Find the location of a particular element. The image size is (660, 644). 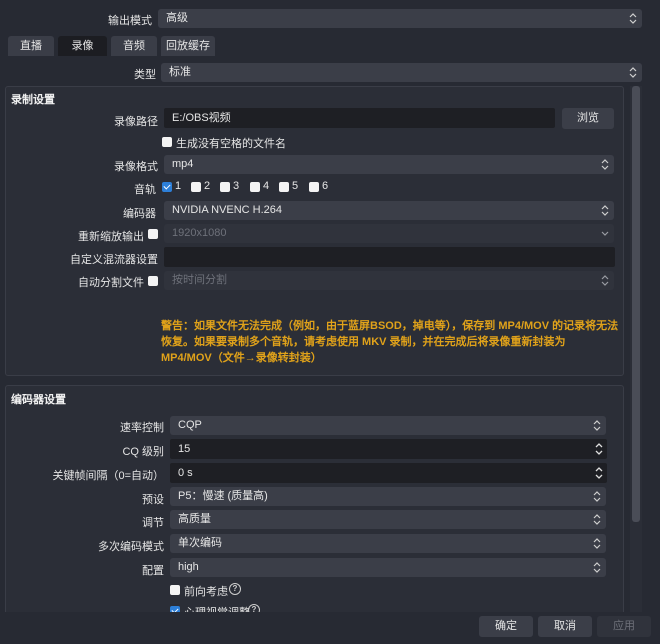

rate-control-value: CQP is located at coordinates (190, 425).